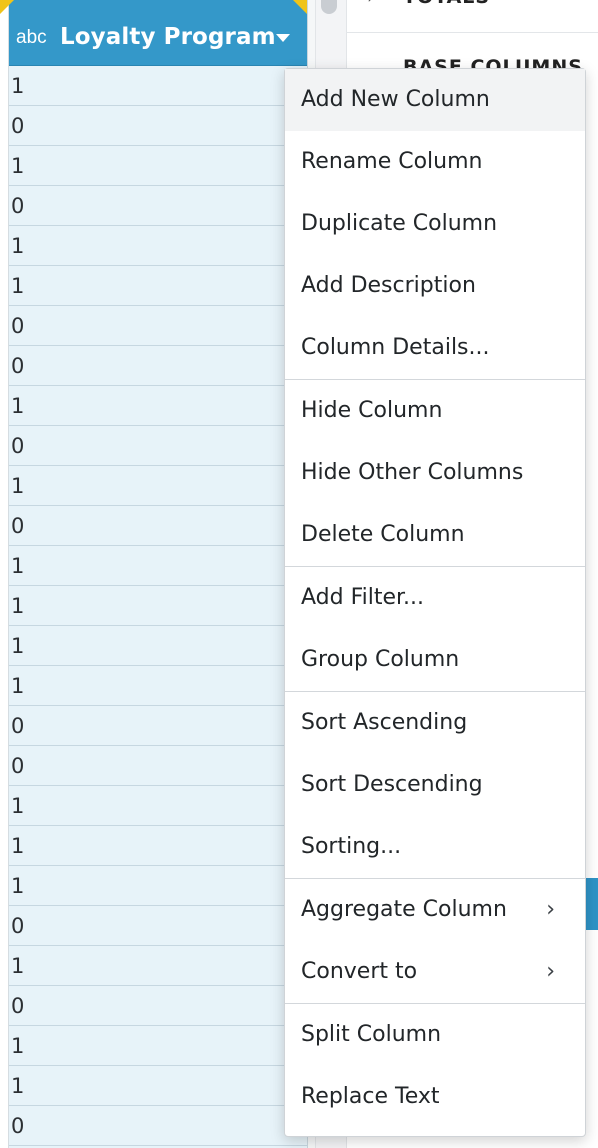 This screenshot has height=1148, width=598. What do you see at coordinates (384, 722) in the screenshot?
I see `menu-item-label: Sort Ascending` at bounding box center [384, 722].